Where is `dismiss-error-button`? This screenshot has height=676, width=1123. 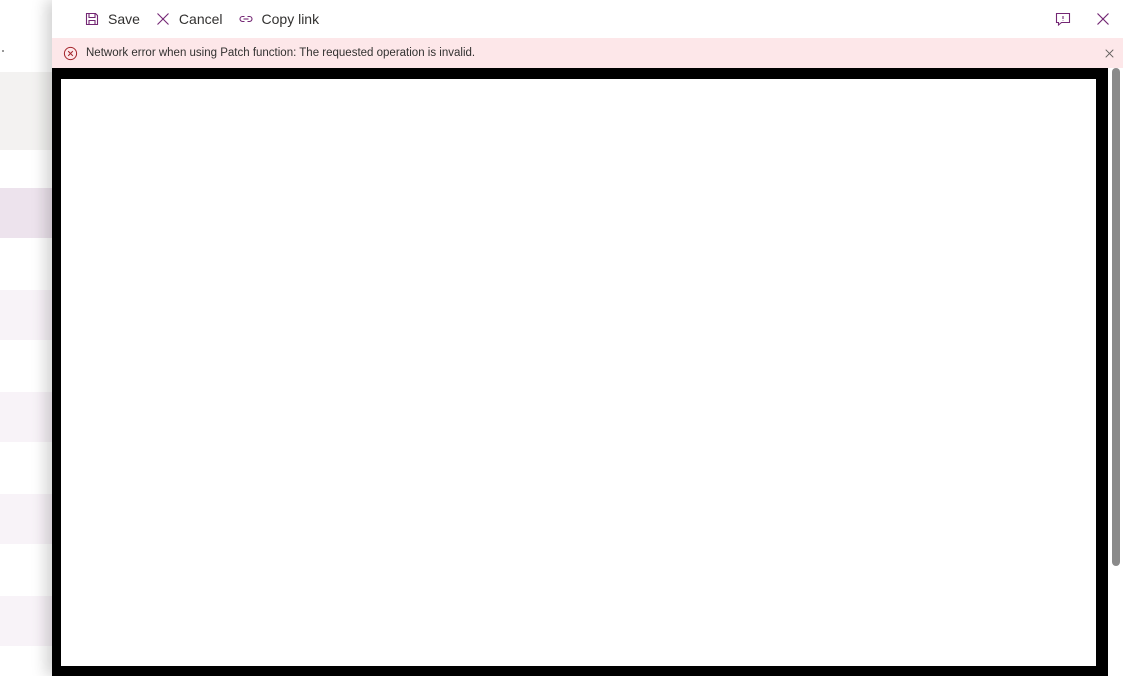 dismiss-error-button is located at coordinates (1109, 53).